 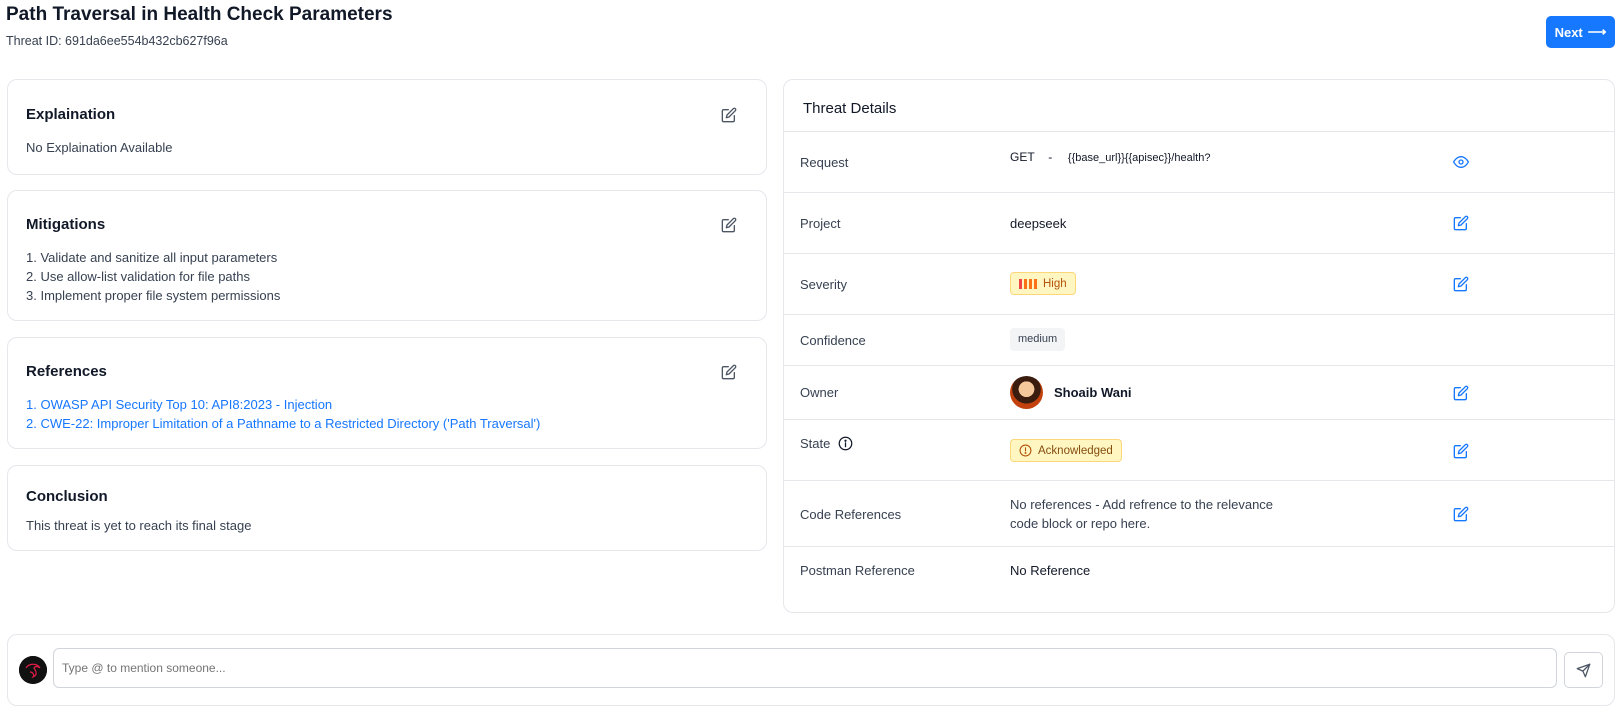 I want to click on eye-icon, so click(x=1461, y=162).